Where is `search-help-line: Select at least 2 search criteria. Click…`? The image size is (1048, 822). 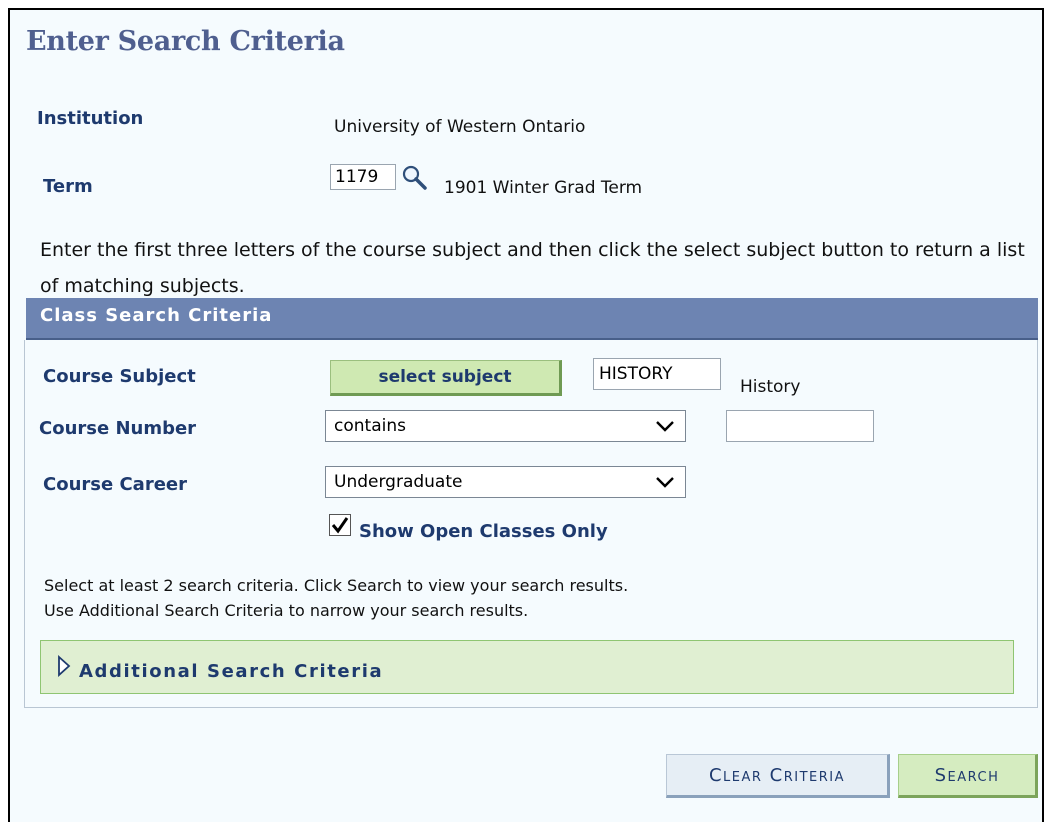
search-help-line: Select at least 2 search criteria. Click… is located at coordinates (336, 585).